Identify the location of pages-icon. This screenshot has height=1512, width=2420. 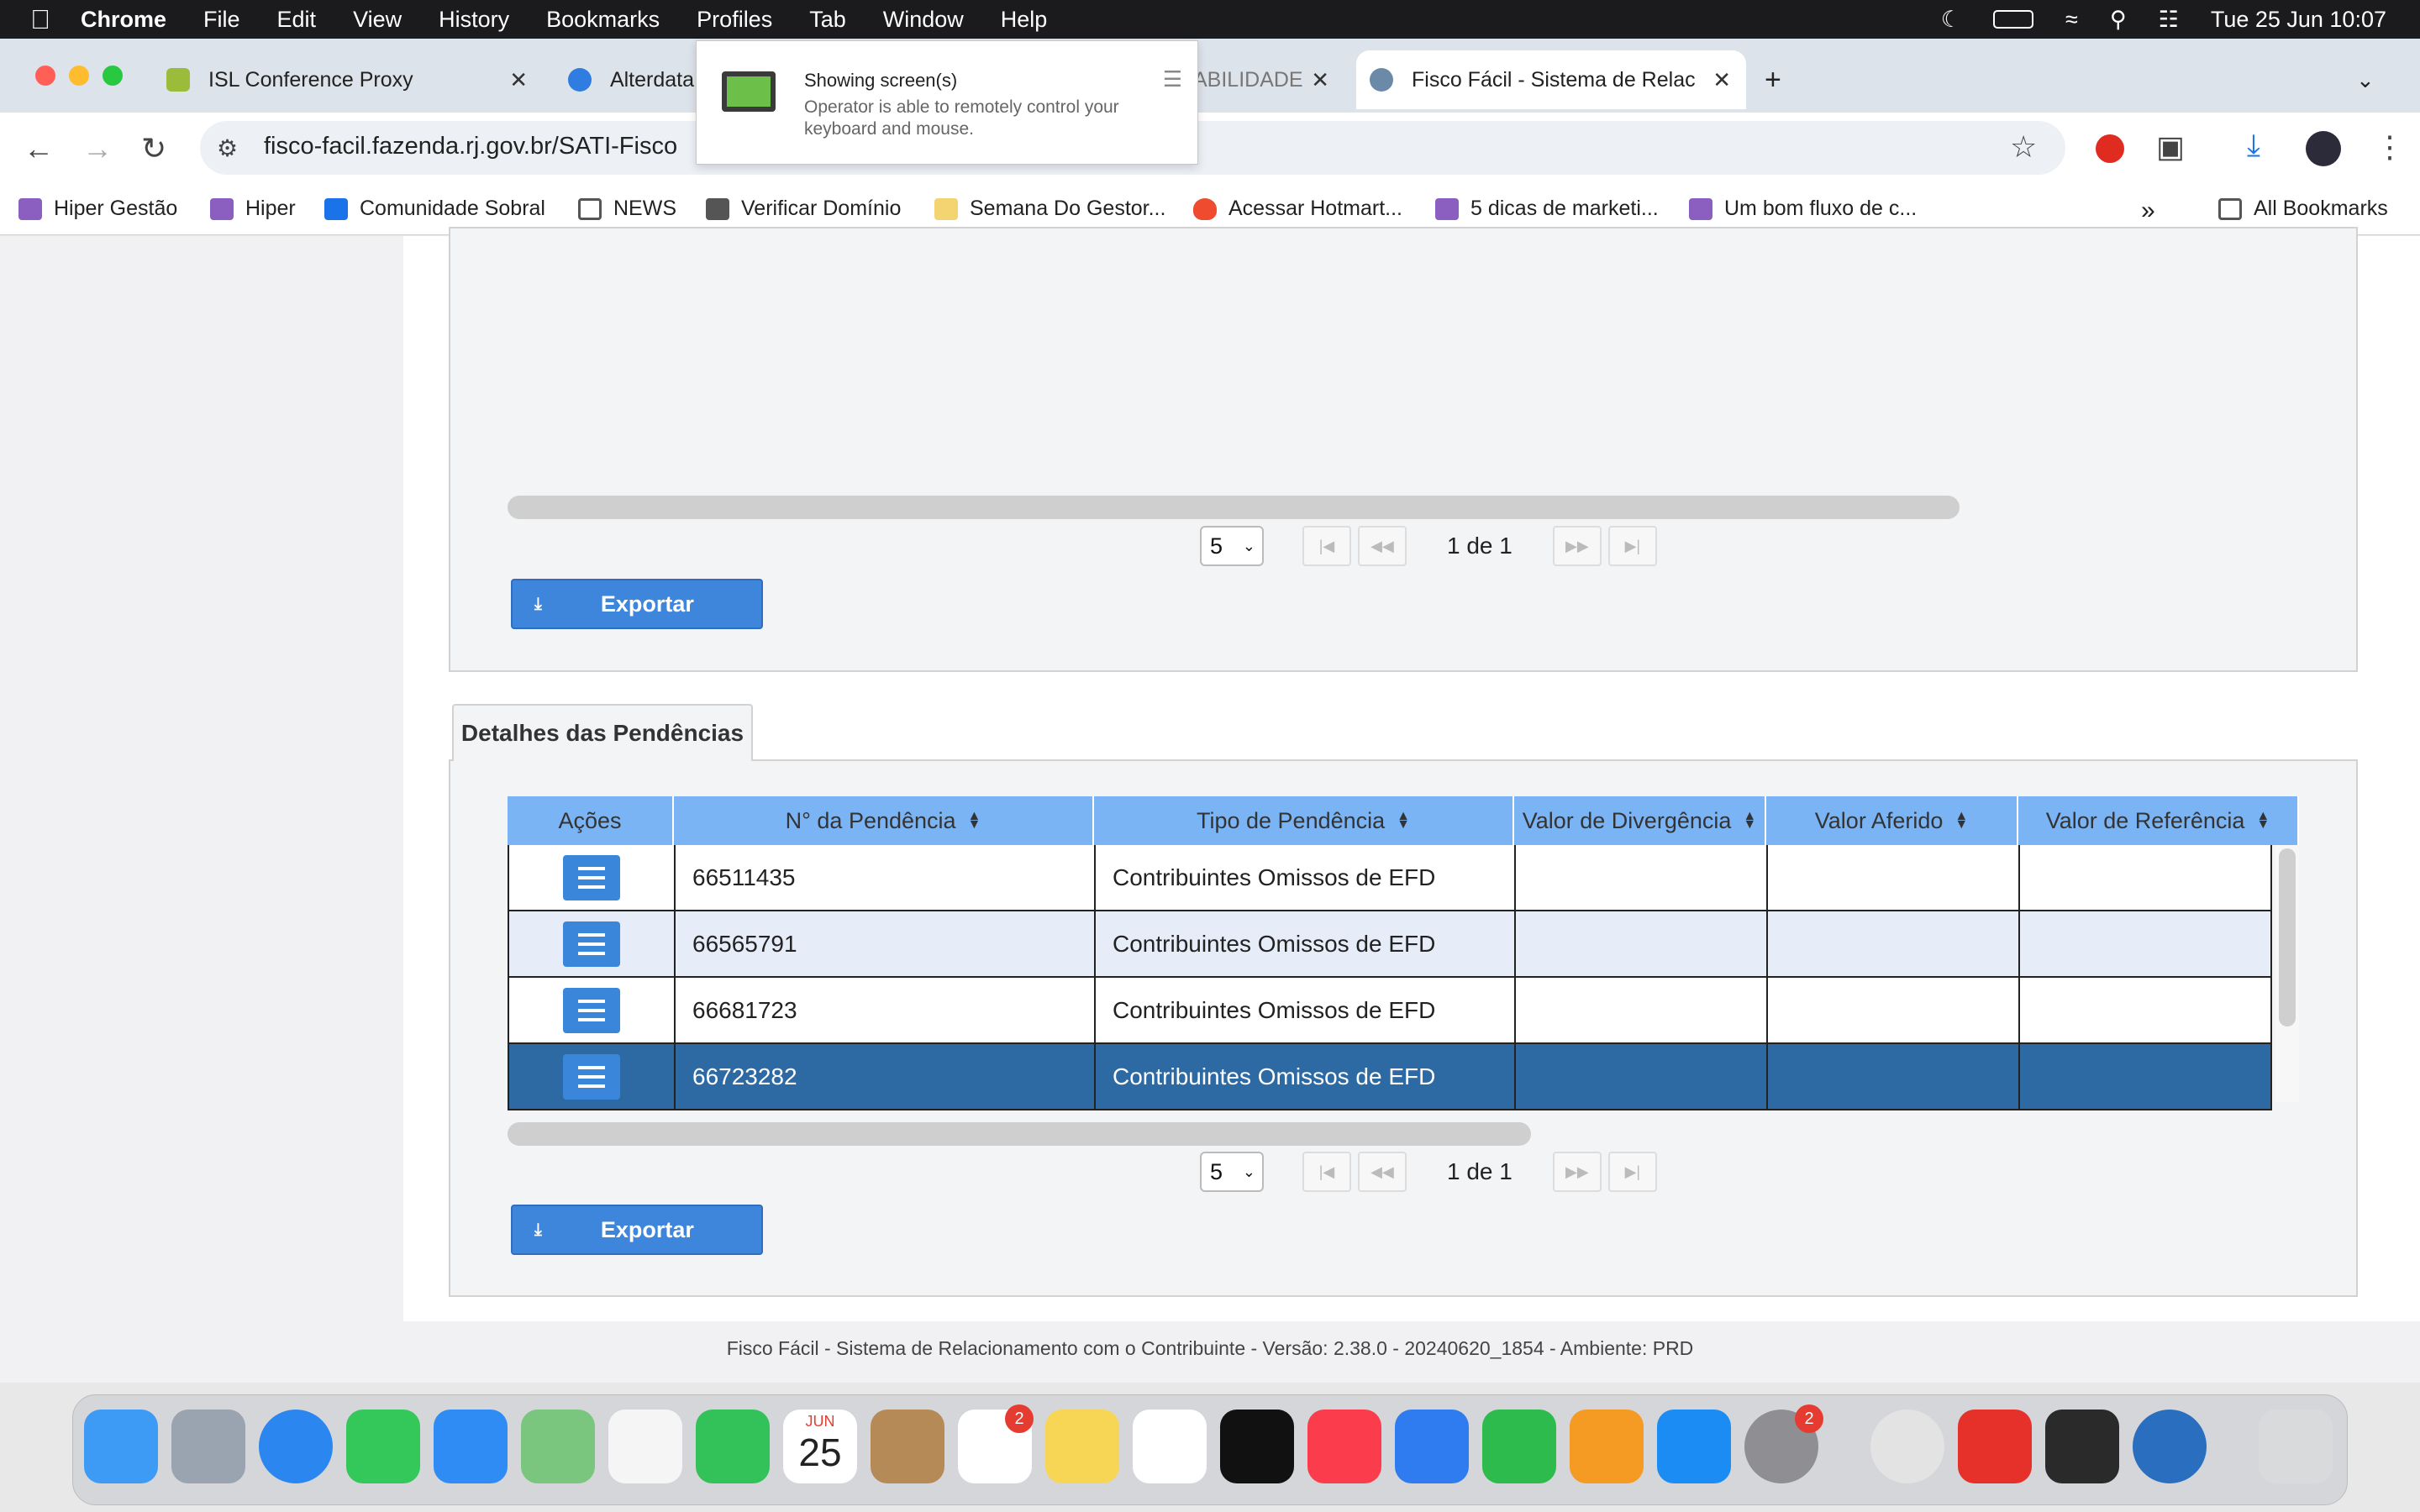
(1607, 1446).